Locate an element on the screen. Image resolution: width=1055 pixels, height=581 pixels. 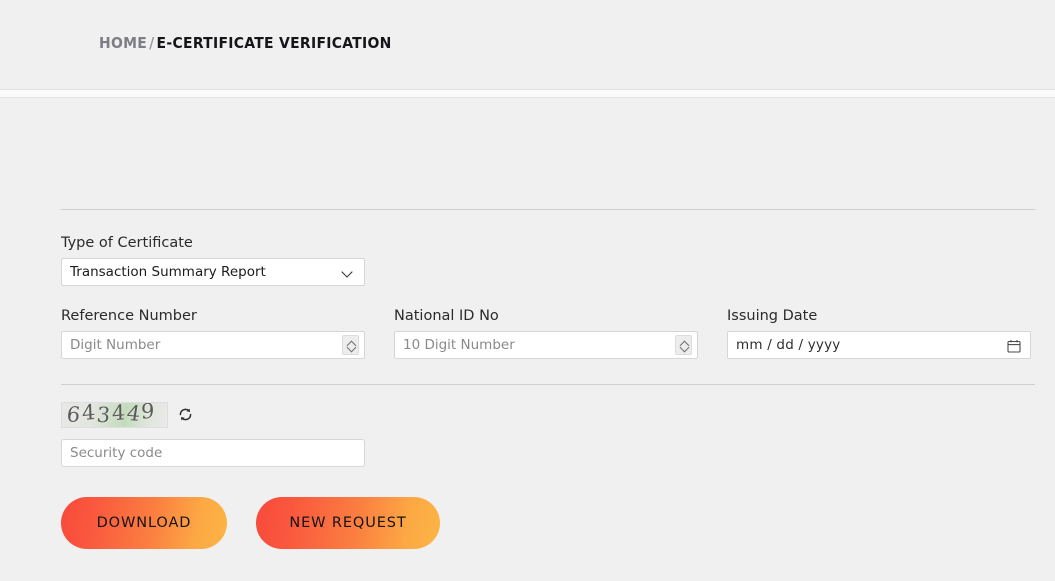
refresh-icon is located at coordinates (185, 414).